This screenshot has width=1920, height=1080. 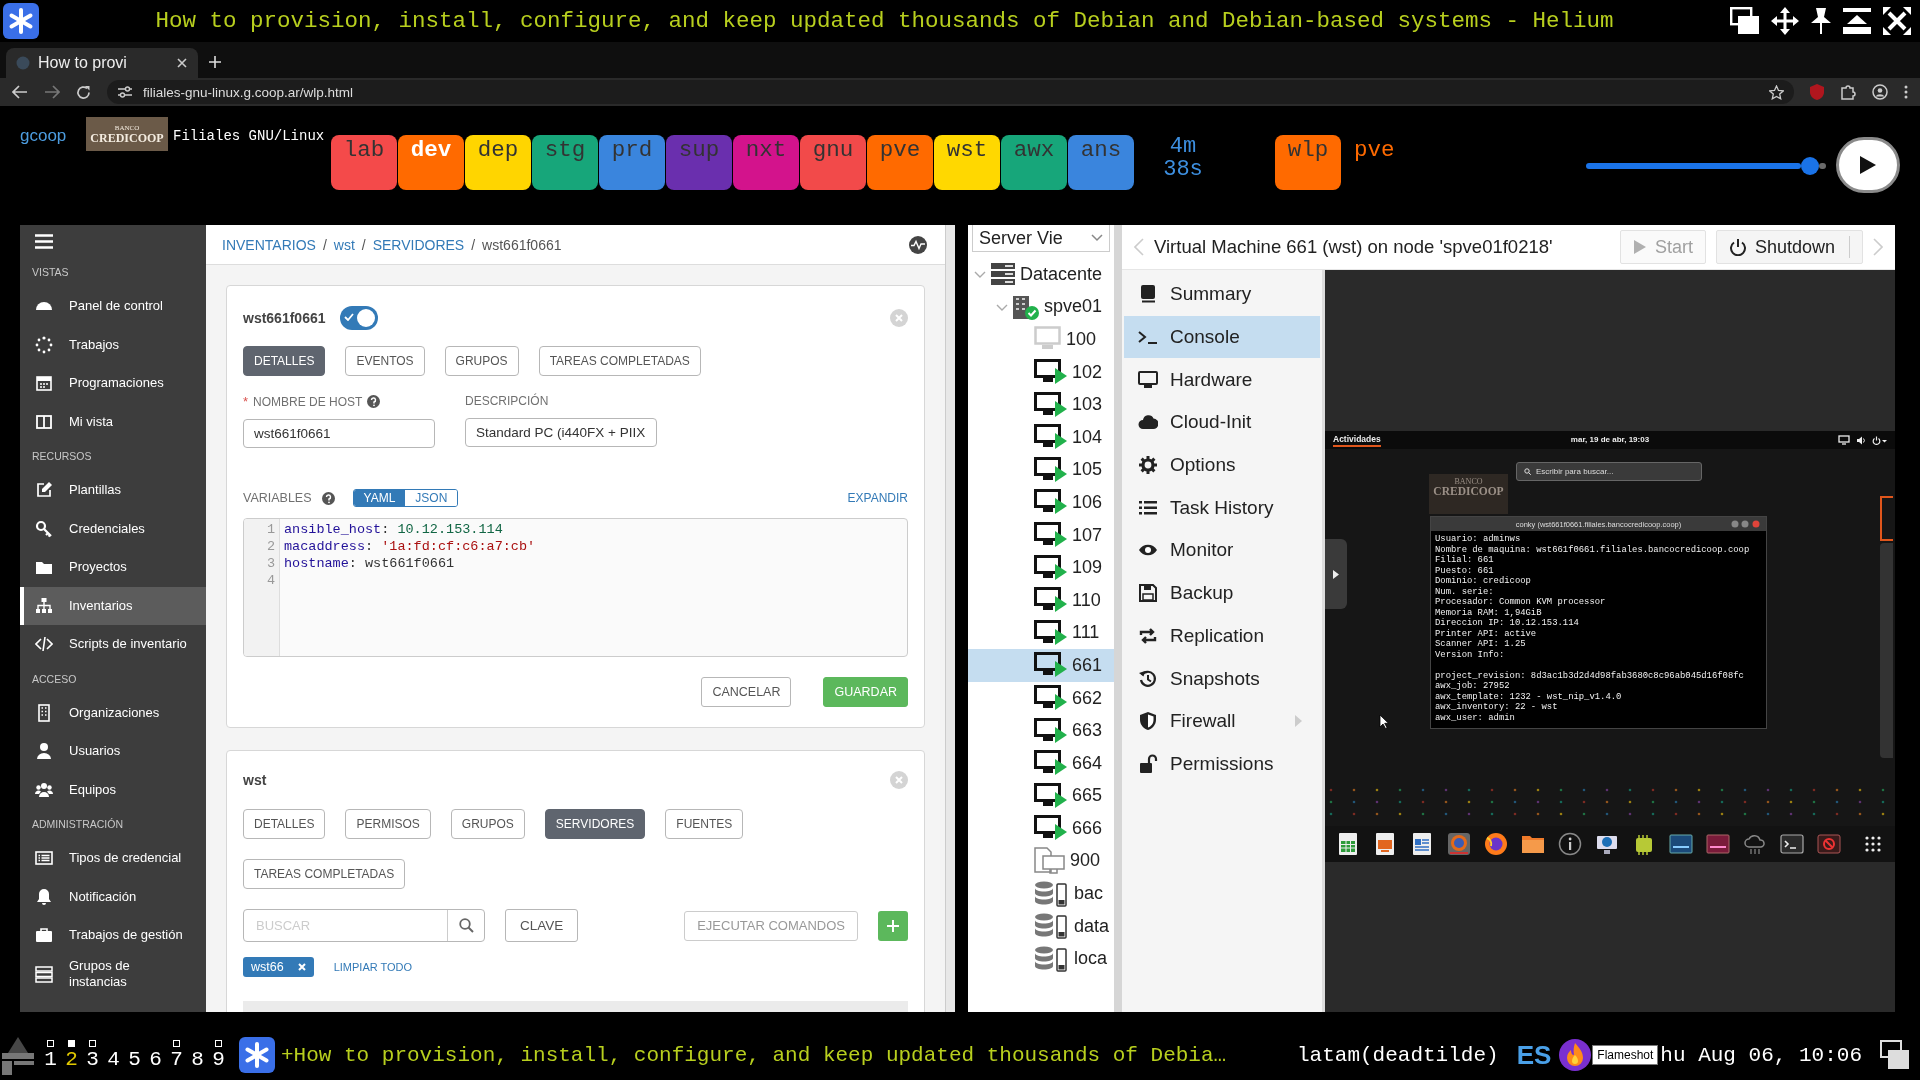 What do you see at coordinates (1789, 247) in the screenshot?
I see `toolbar-button: Shutdown` at bounding box center [1789, 247].